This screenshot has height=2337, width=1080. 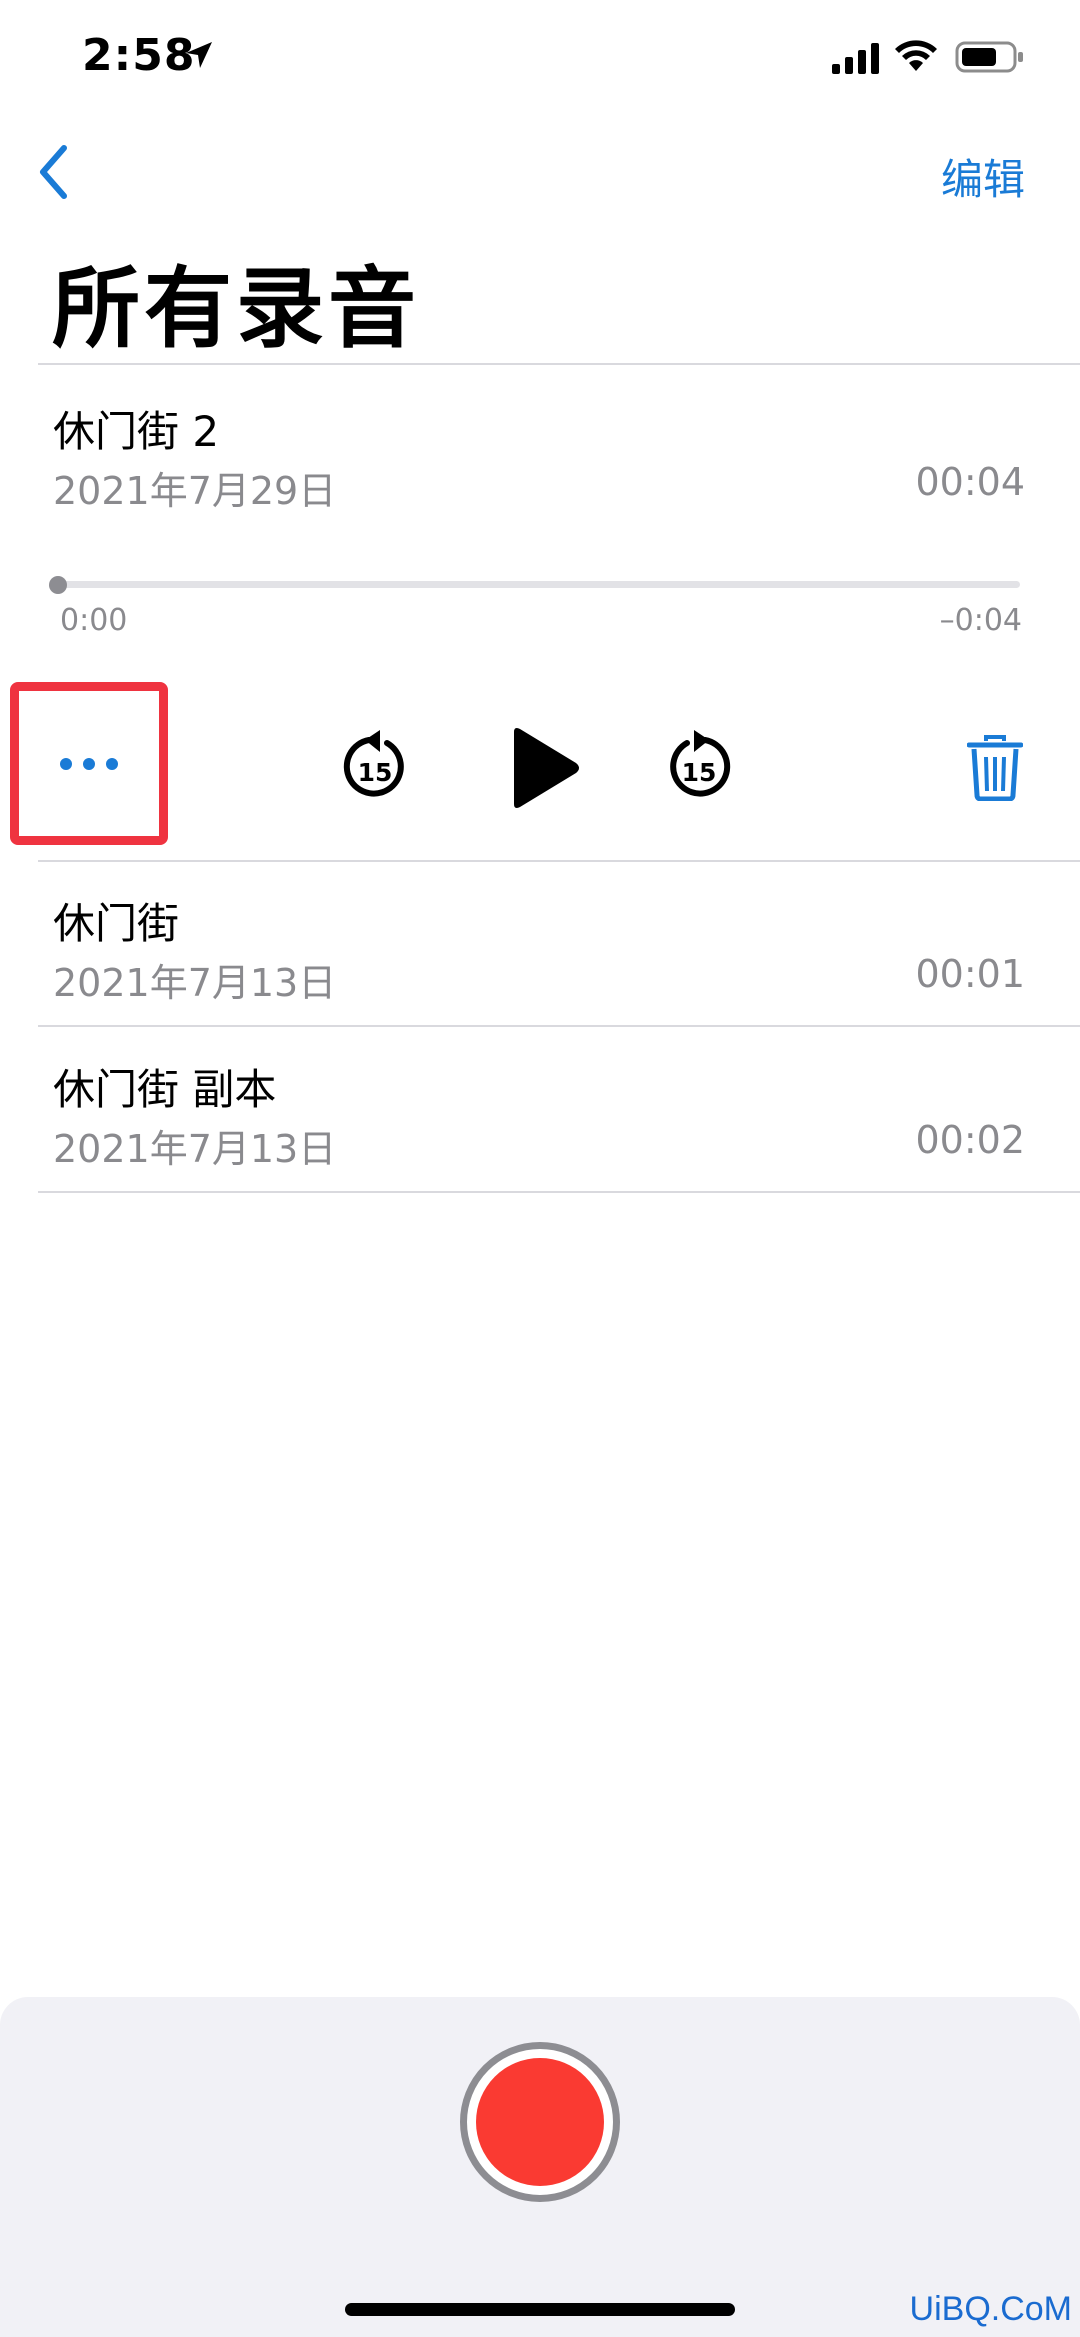 What do you see at coordinates (540, 60) in the screenshot?
I see `status-bar: 2:58` at bounding box center [540, 60].